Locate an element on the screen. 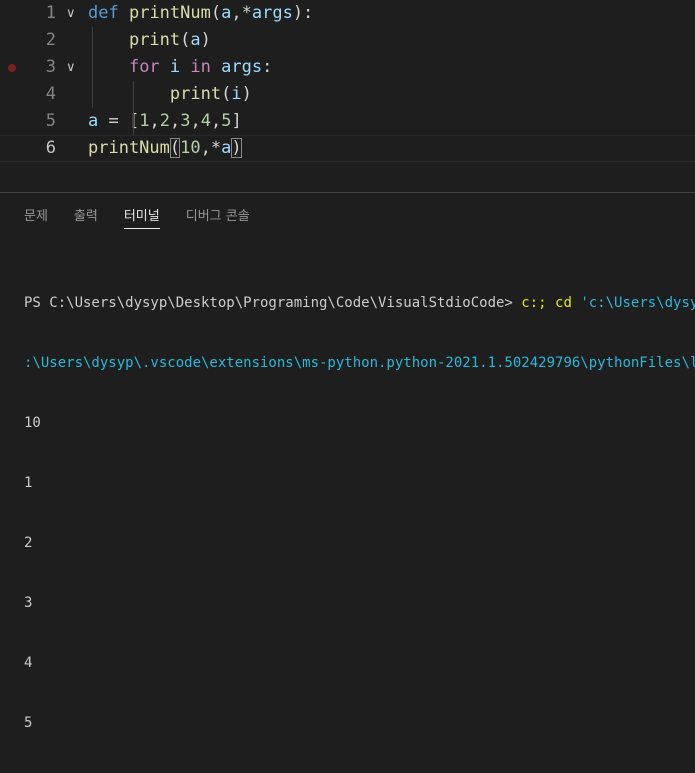 The width and height of the screenshot is (695, 773). code-text: print(i) is located at coordinates (210, 94).